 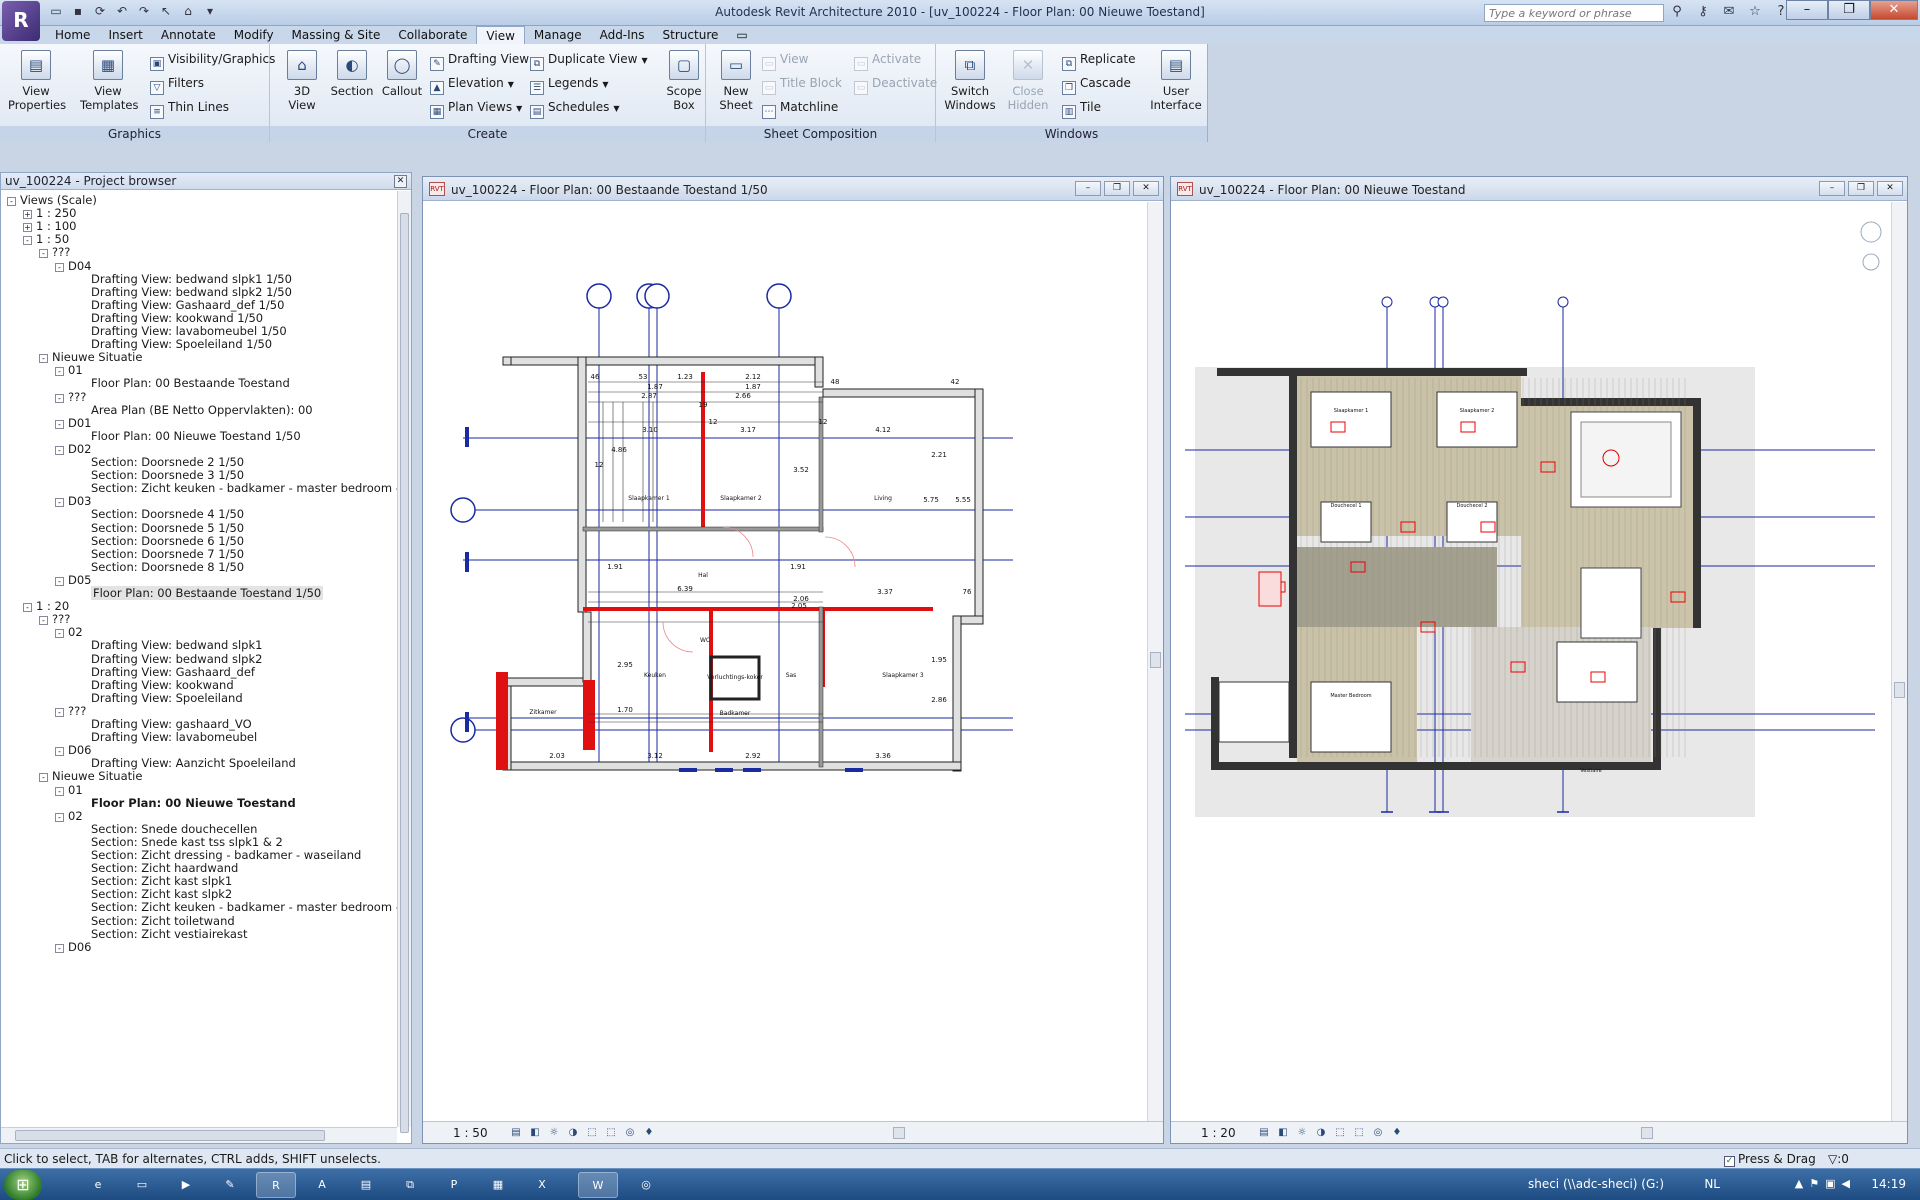 What do you see at coordinates (37, 81) in the screenshot?
I see `view-properties-button: ▤ View Properties` at bounding box center [37, 81].